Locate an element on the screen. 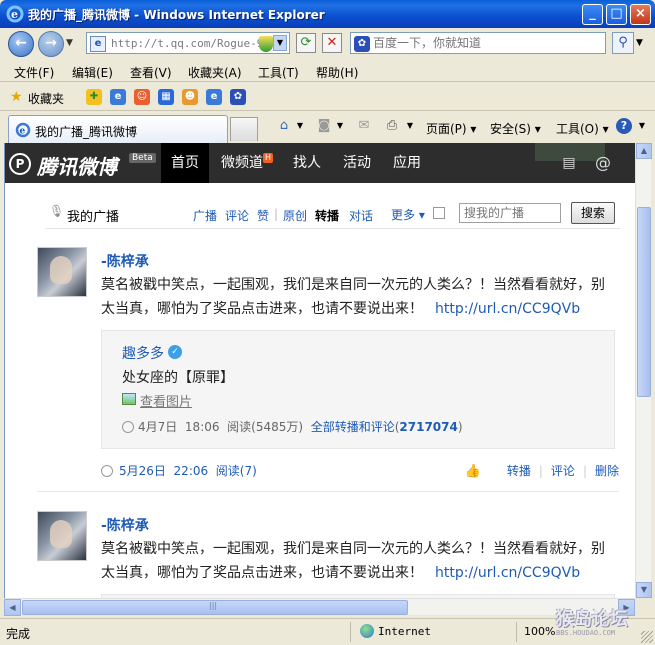  window-title: 我的广播_腾讯微博 - Windows Internet Explorer is located at coordinates (176, 15).